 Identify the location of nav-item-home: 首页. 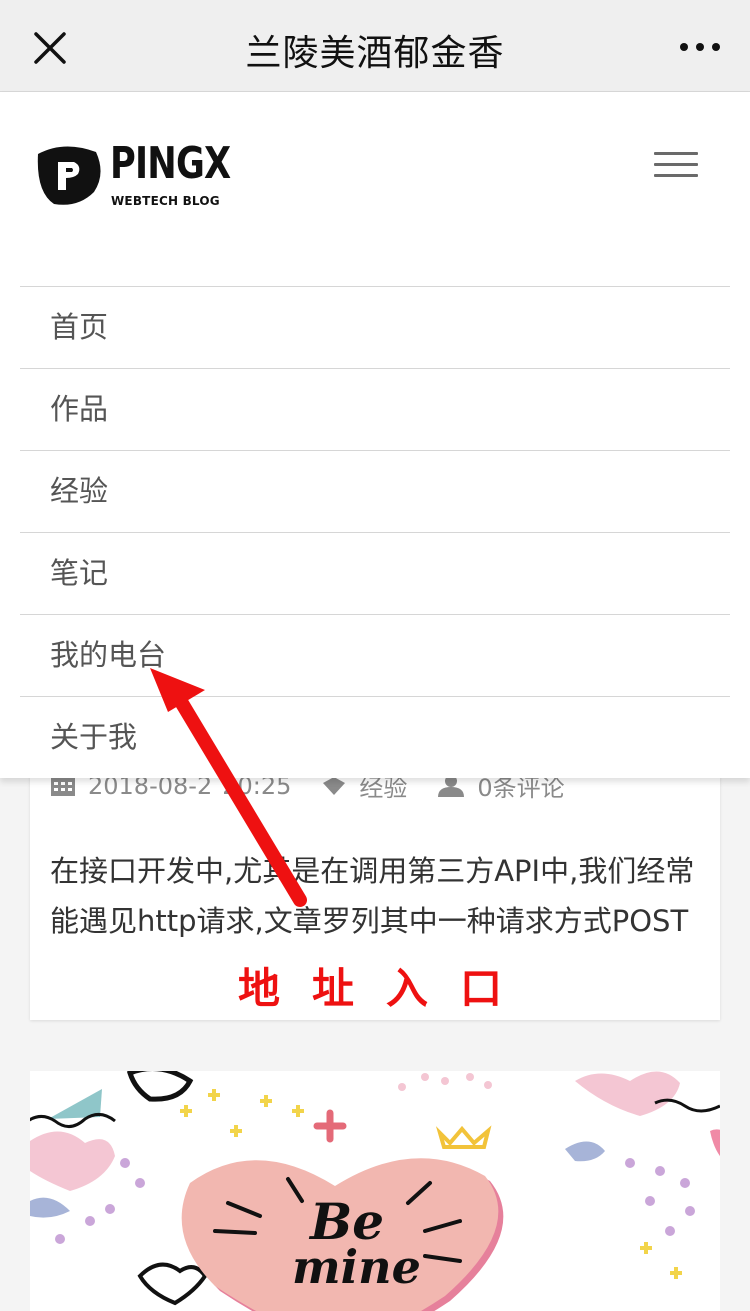
(375, 327).